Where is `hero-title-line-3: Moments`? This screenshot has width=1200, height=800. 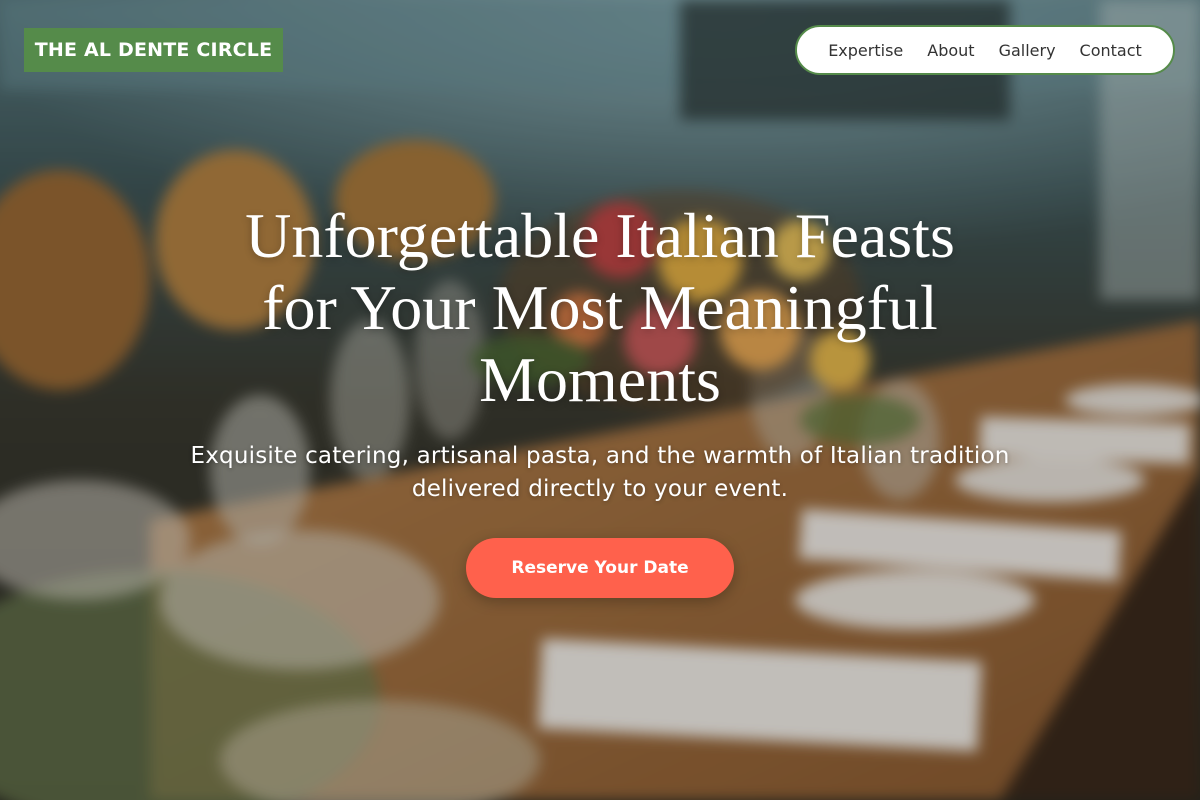
hero-title-line-3: Moments is located at coordinates (600, 379).